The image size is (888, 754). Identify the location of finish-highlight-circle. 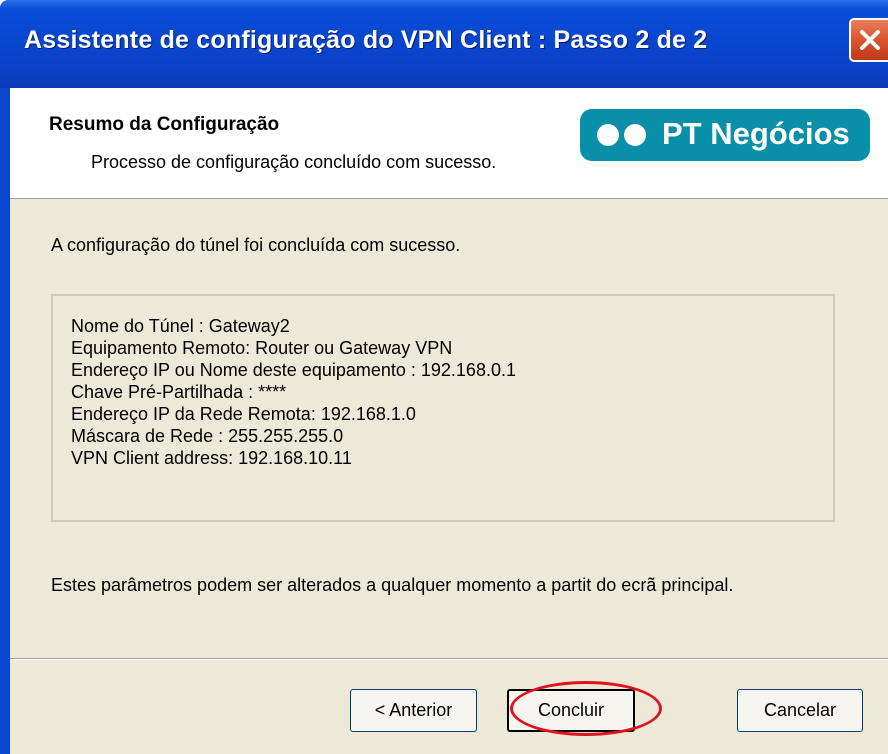
(586, 708).